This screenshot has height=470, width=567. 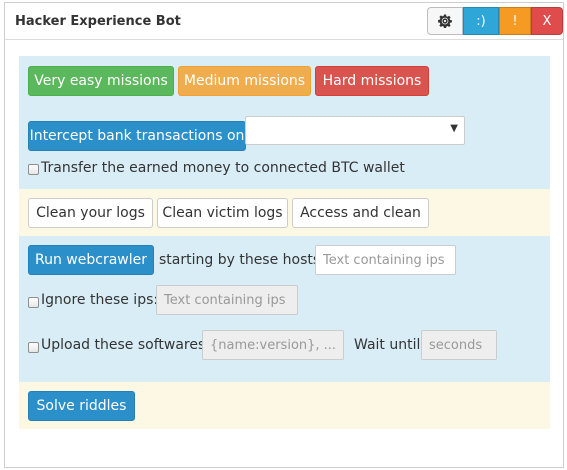 I want to click on chevron-down-icon: ▼, so click(x=454, y=128).